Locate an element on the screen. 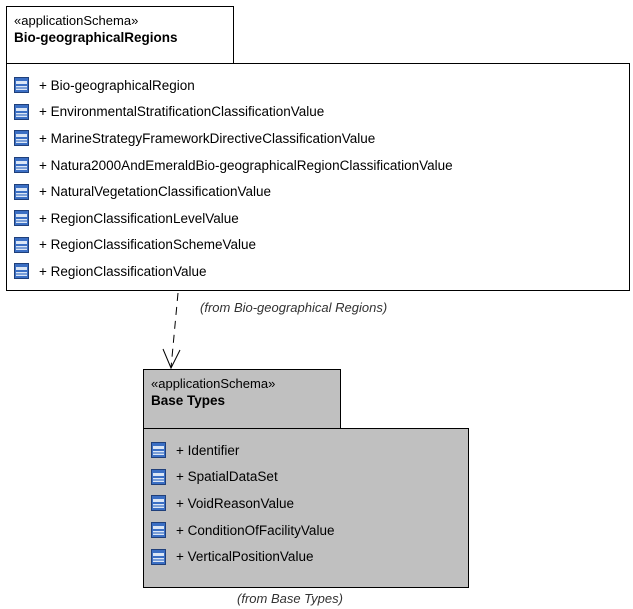  package-element-item: + RegionClassificationValue is located at coordinates (233, 271).